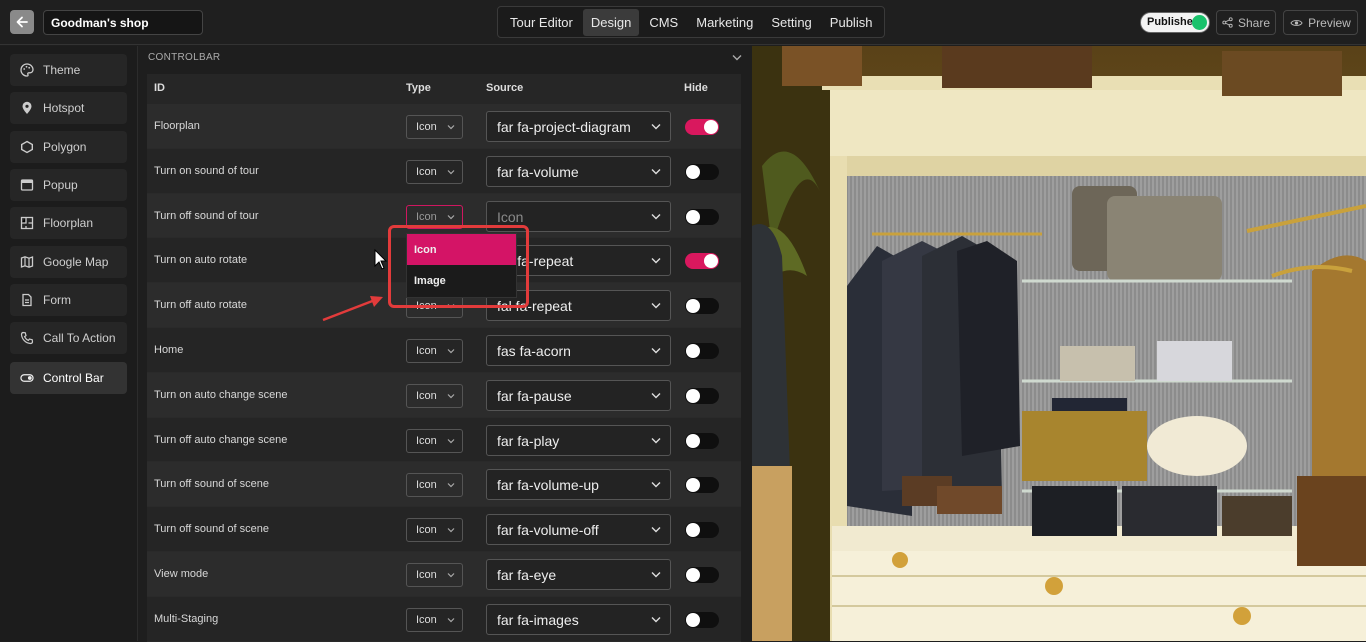  What do you see at coordinates (381, 259) in the screenshot?
I see `mouse-cursor-icon` at bounding box center [381, 259].